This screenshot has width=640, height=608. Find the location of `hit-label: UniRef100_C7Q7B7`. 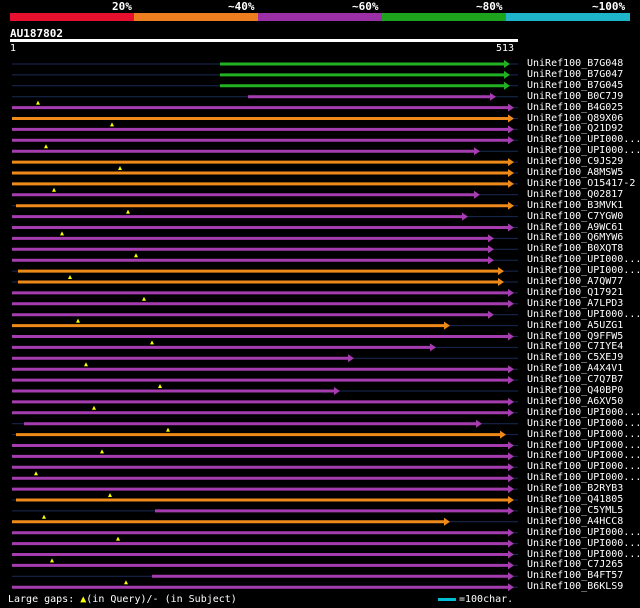

hit-label: UniRef100_C7Q7B7 is located at coordinates (575, 379).